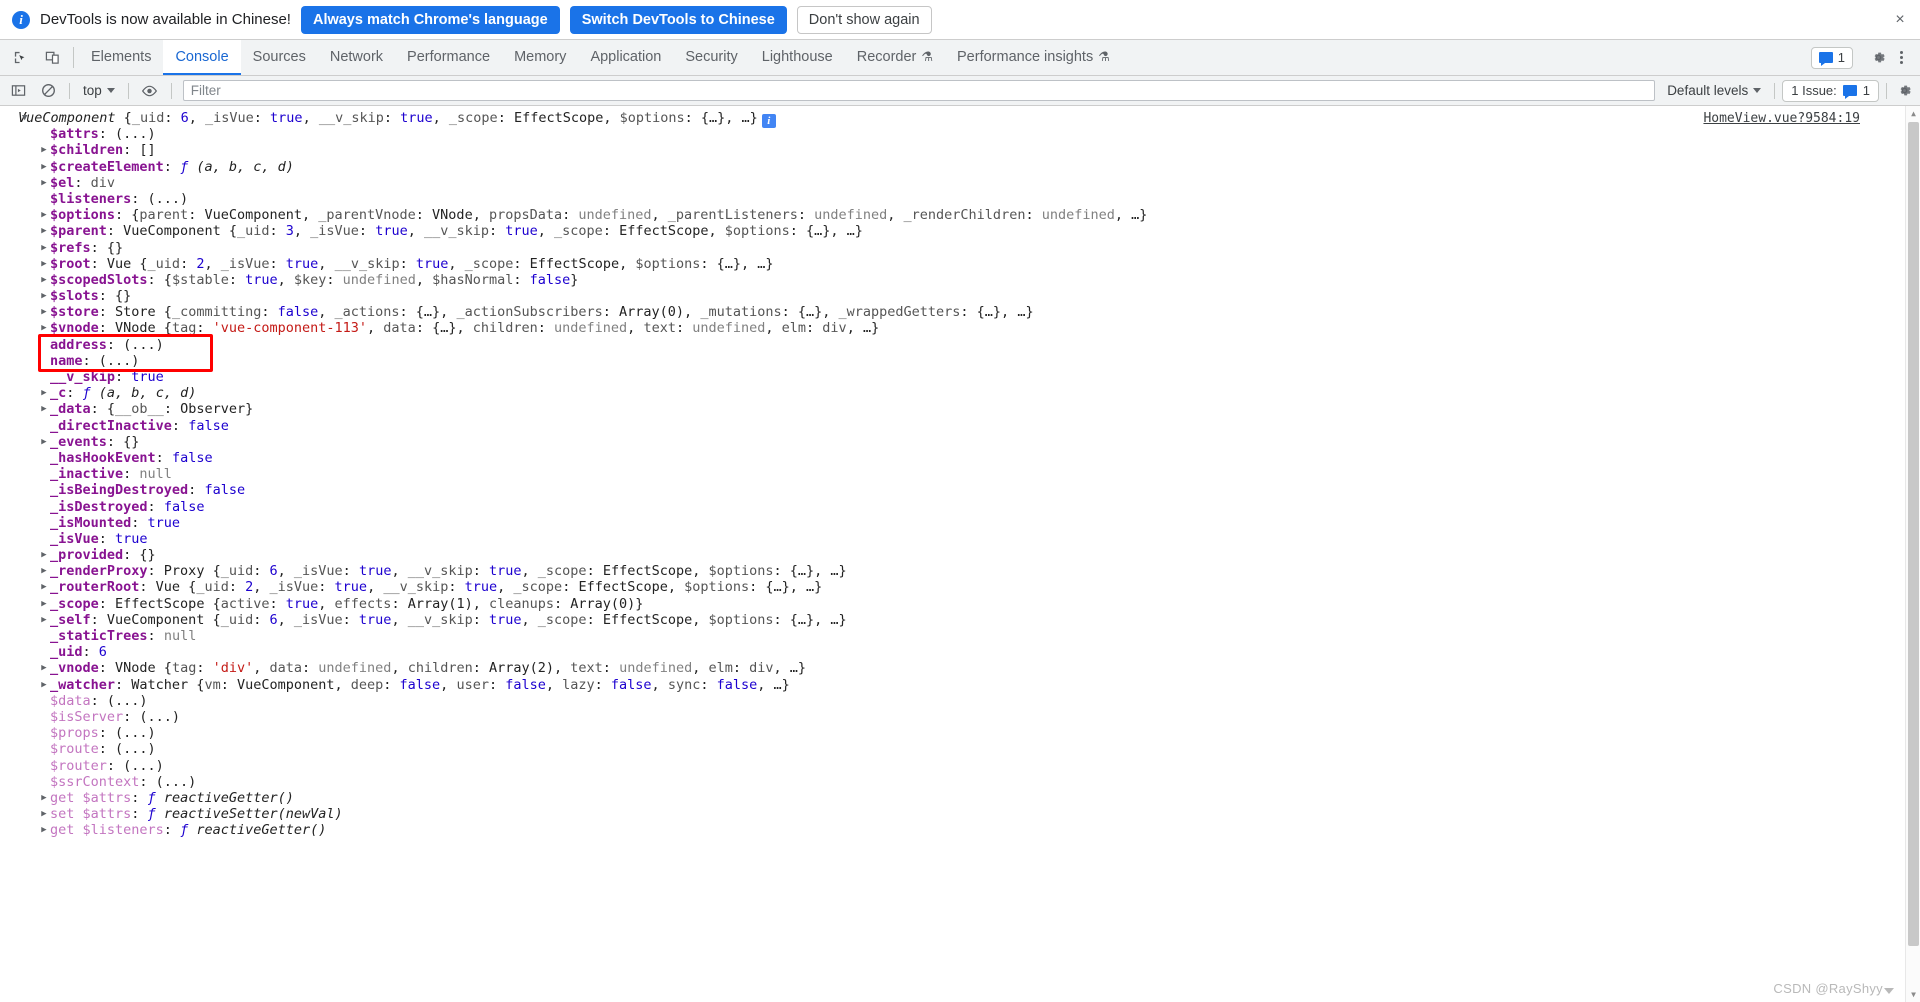  What do you see at coordinates (960, 248) in the screenshot?
I see `object-property-row: ▶ $refs: {}` at bounding box center [960, 248].